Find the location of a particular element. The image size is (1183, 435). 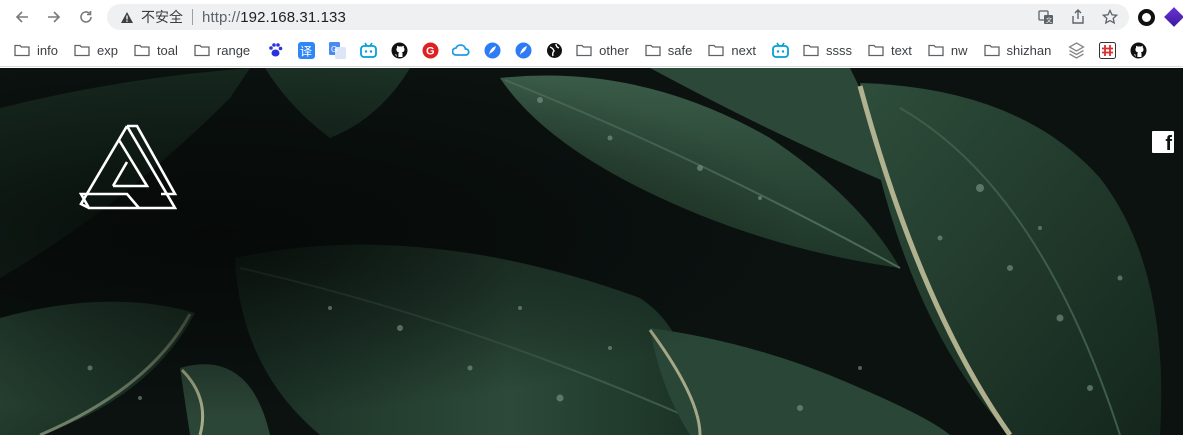

facebook-glyph: f is located at coordinates (1168, 144).